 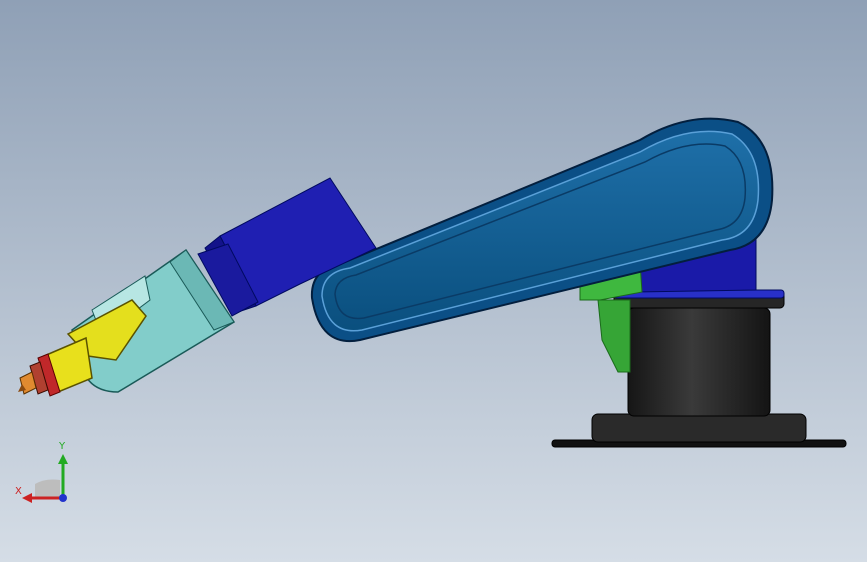 I want to click on orientation-triad: Y X, so click(x=45, y=475).